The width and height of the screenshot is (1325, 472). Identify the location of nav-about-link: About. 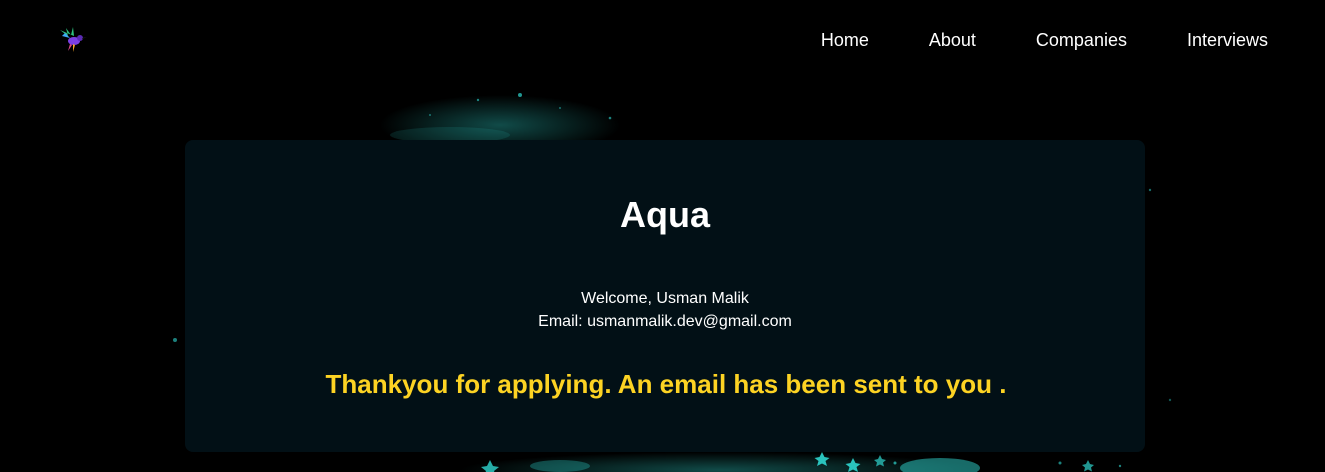
(952, 40).